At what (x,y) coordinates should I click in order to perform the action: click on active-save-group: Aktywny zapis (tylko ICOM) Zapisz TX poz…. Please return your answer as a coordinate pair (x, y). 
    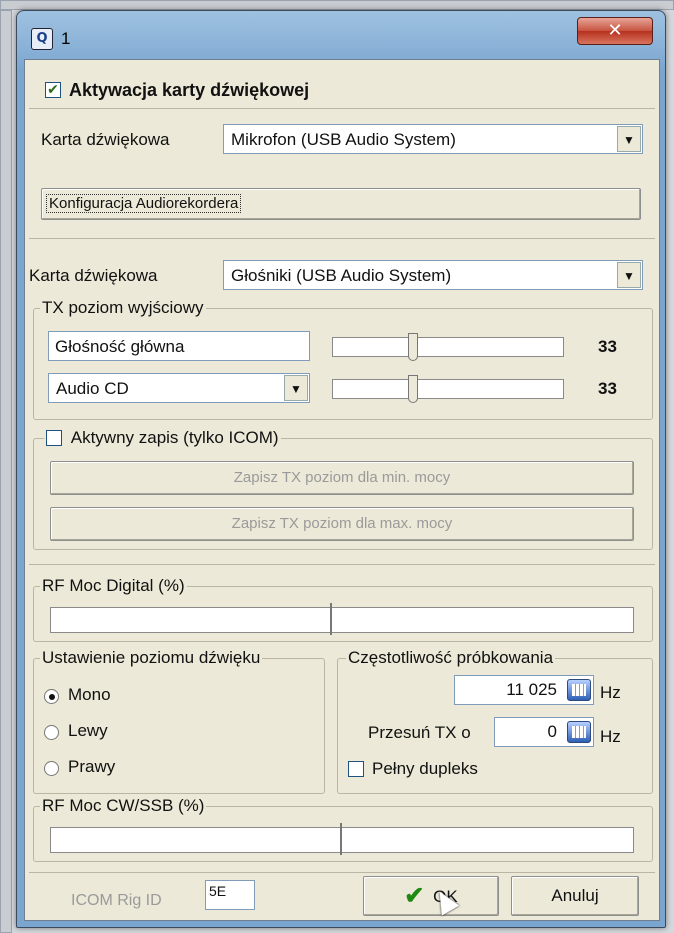
    Looking at the image, I should click on (343, 489).